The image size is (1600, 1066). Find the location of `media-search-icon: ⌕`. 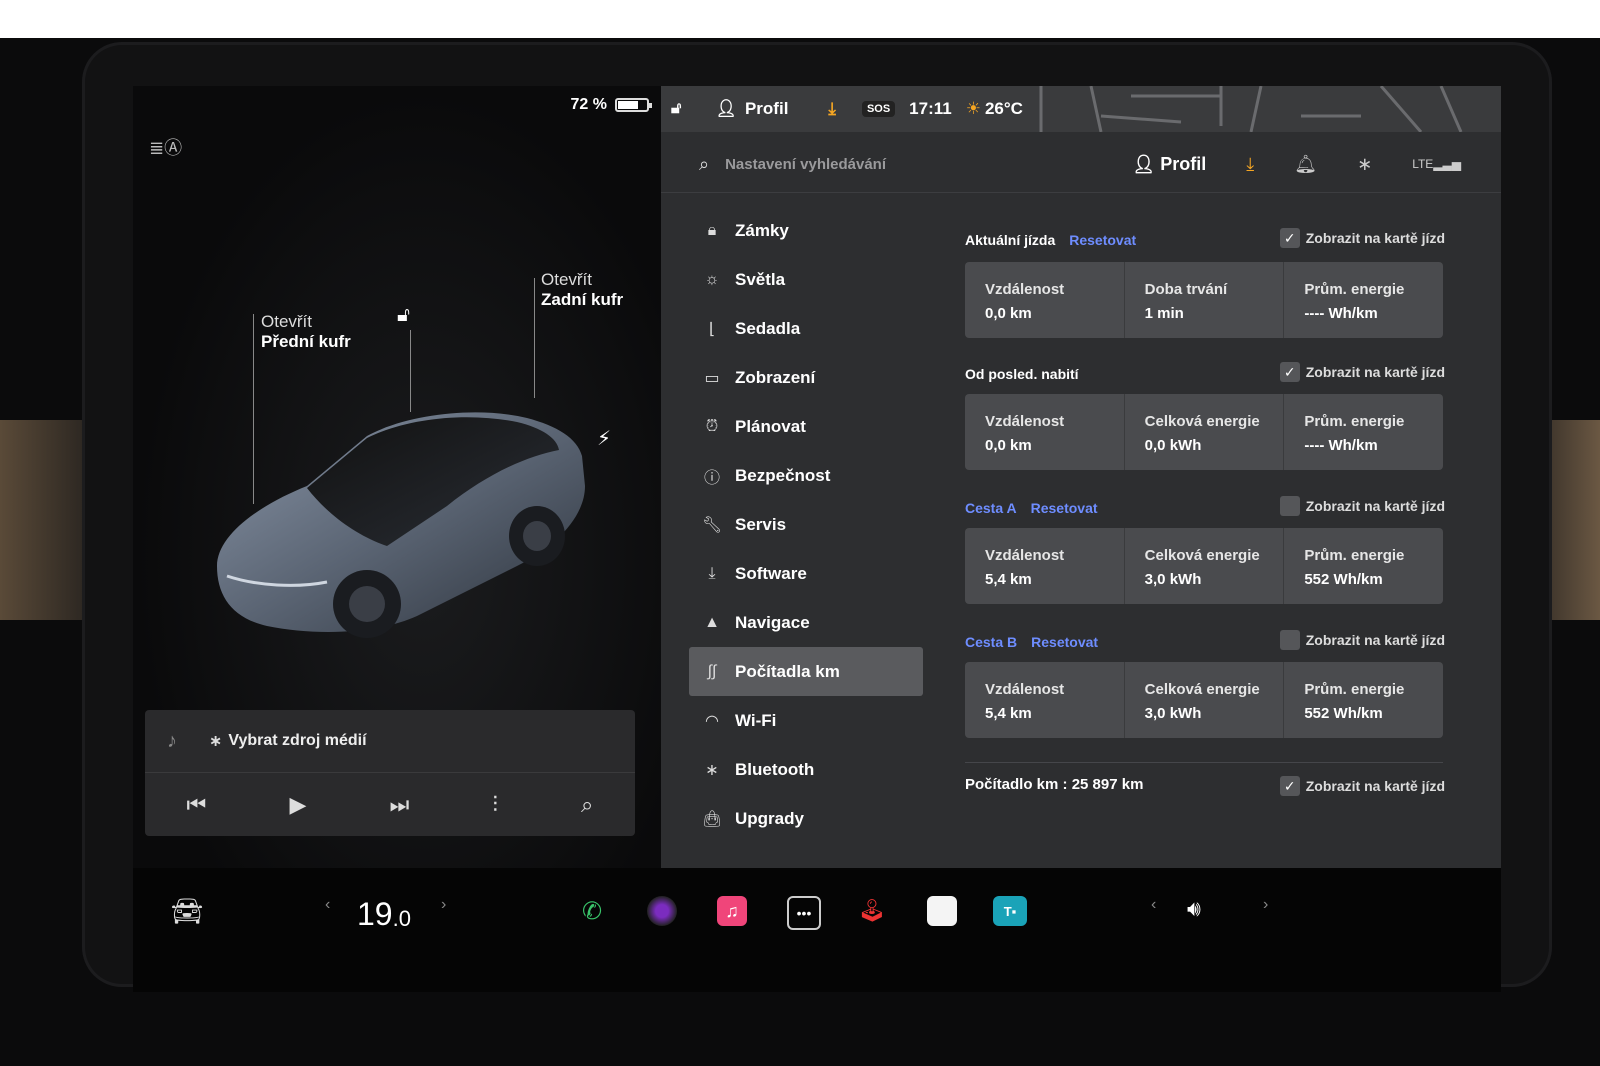

media-search-icon: ⌕ is located at coordinates (587, 805).